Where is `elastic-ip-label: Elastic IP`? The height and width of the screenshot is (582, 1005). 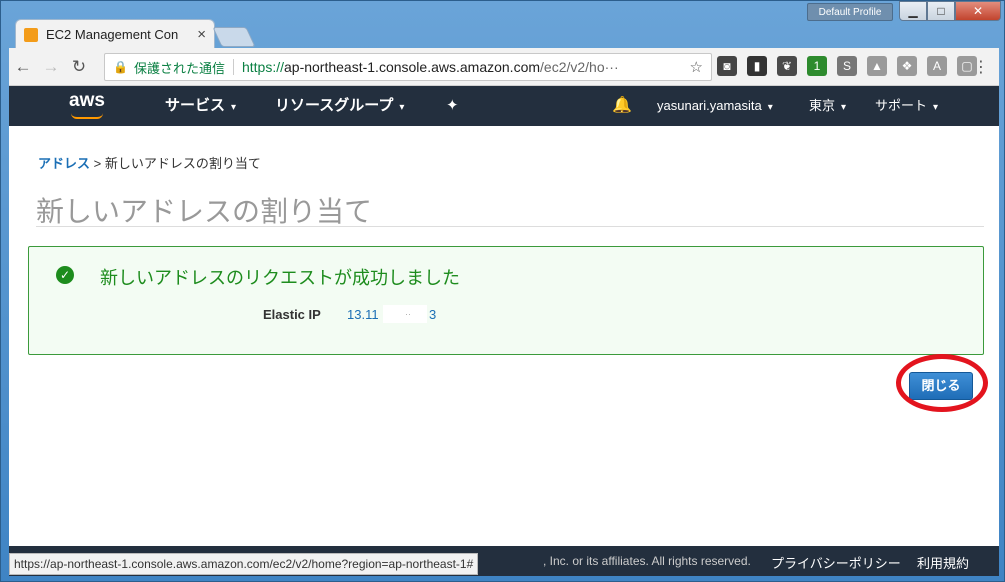 elastic-ip-label: Elastic IP is located at coordinates (292, 314).